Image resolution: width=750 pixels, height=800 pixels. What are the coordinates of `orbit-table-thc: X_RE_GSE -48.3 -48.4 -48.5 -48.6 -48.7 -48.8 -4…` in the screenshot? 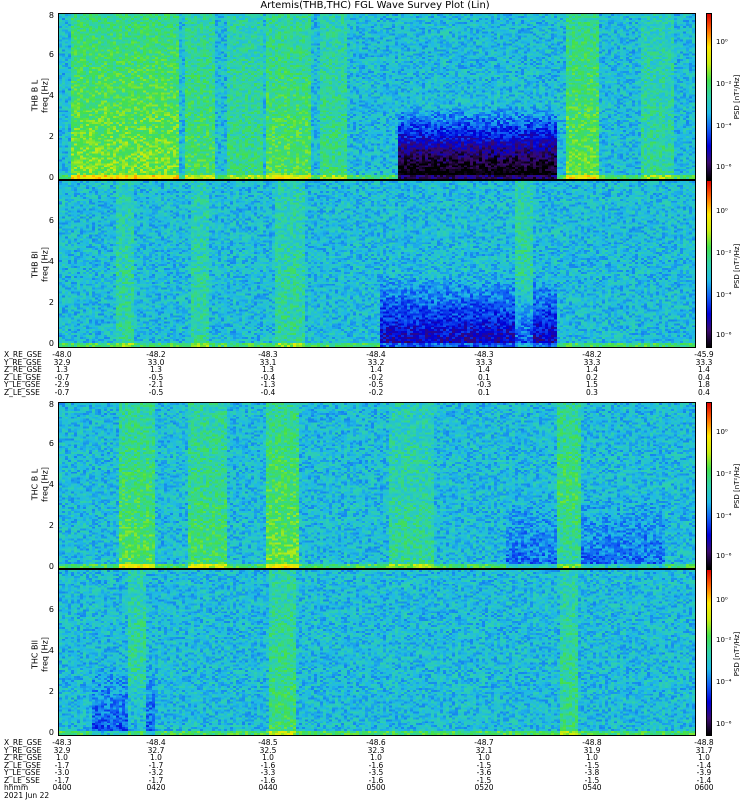 It's located at (375, 769).